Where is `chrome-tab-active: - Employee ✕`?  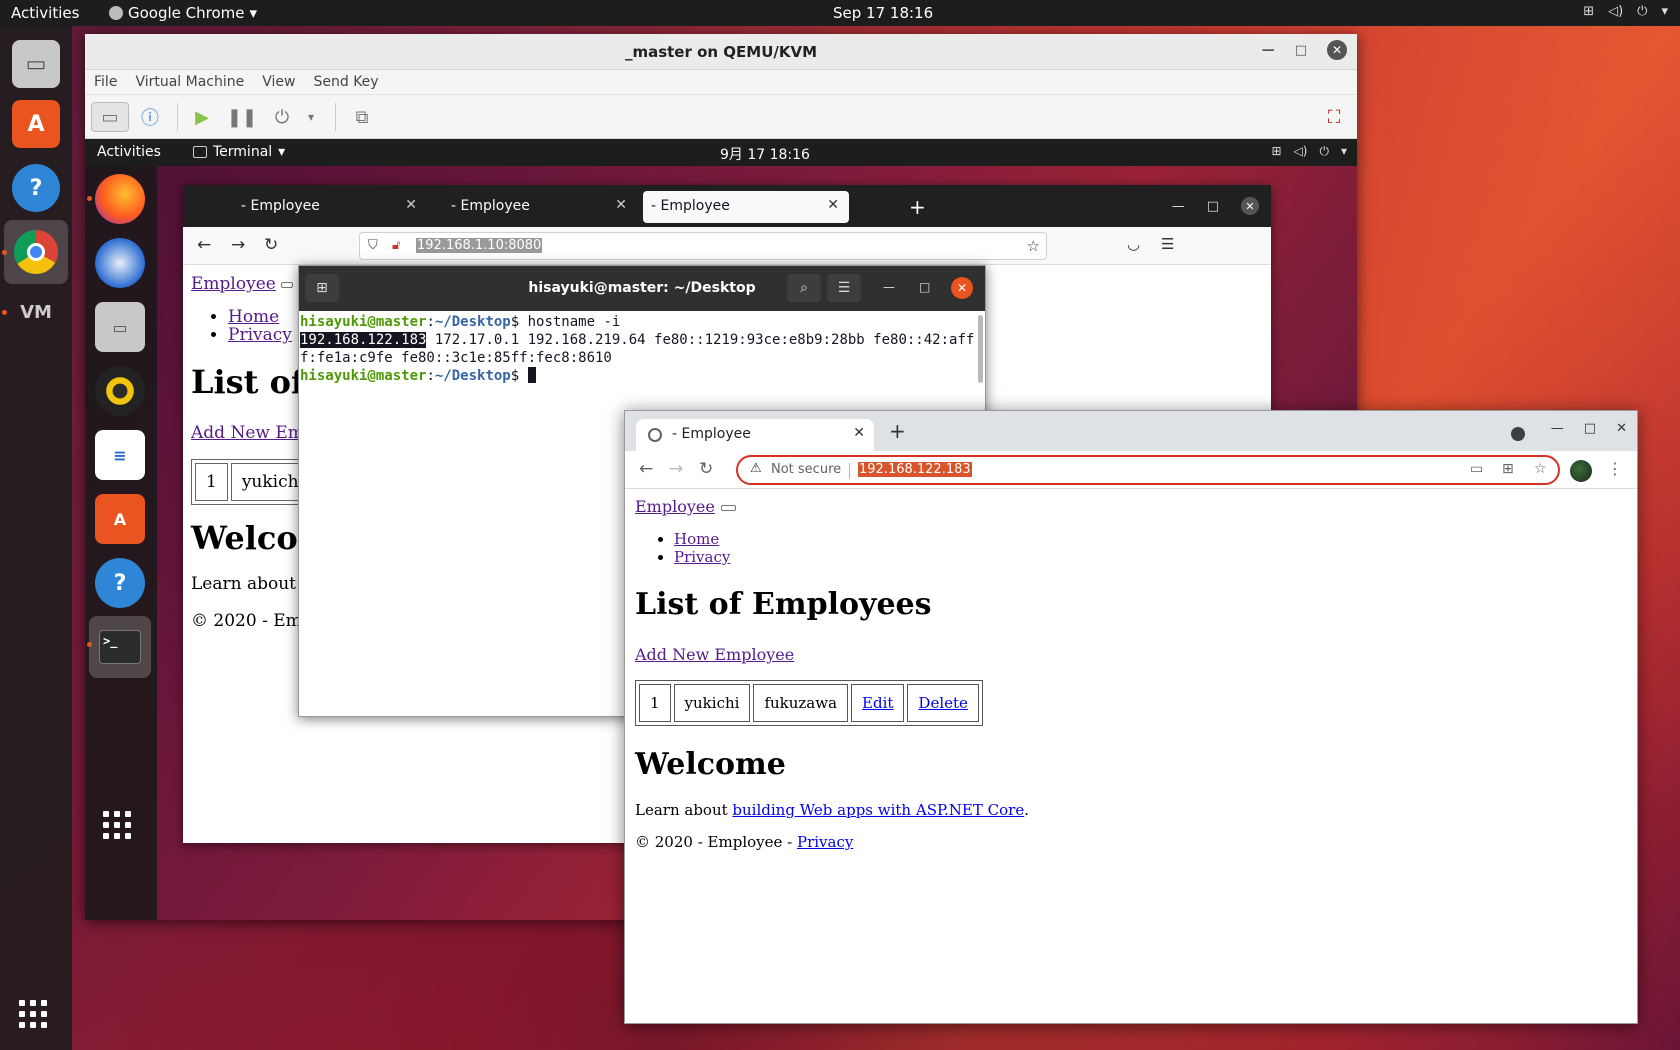 chrome-tab-active: - Employee ✕ is located at coordinates (755, 435).